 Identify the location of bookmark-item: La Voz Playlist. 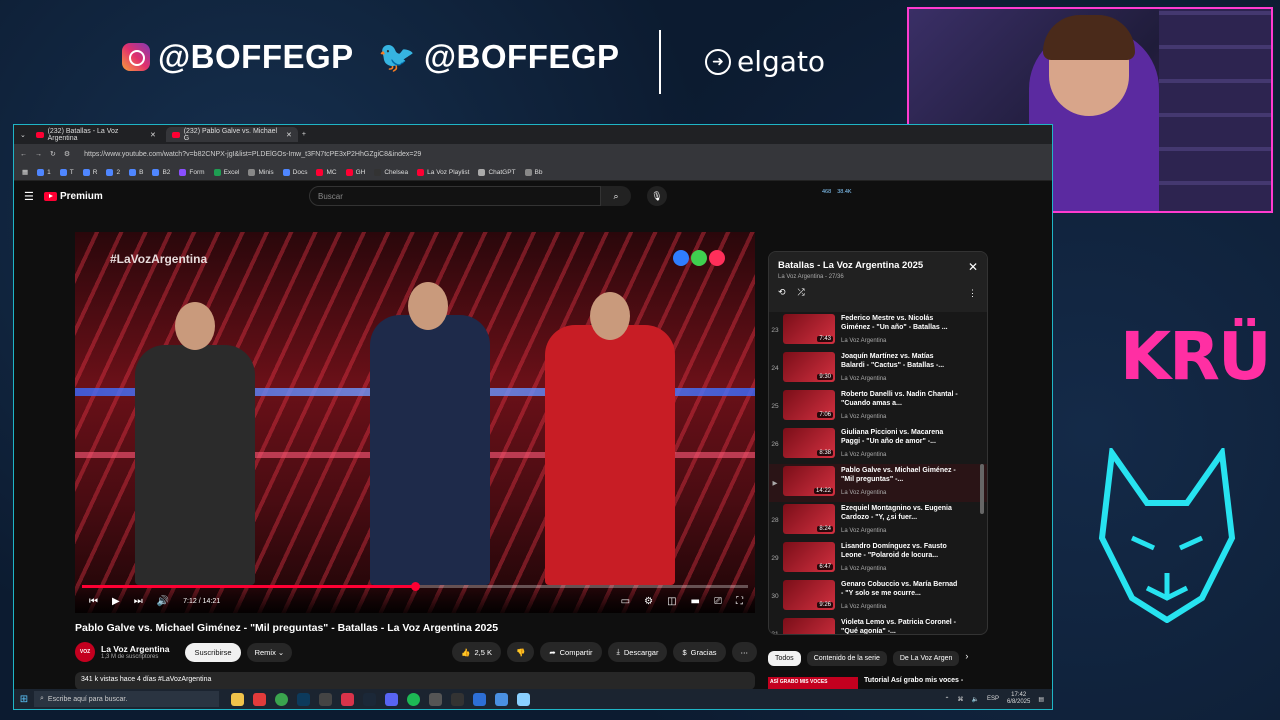
(443, 172).